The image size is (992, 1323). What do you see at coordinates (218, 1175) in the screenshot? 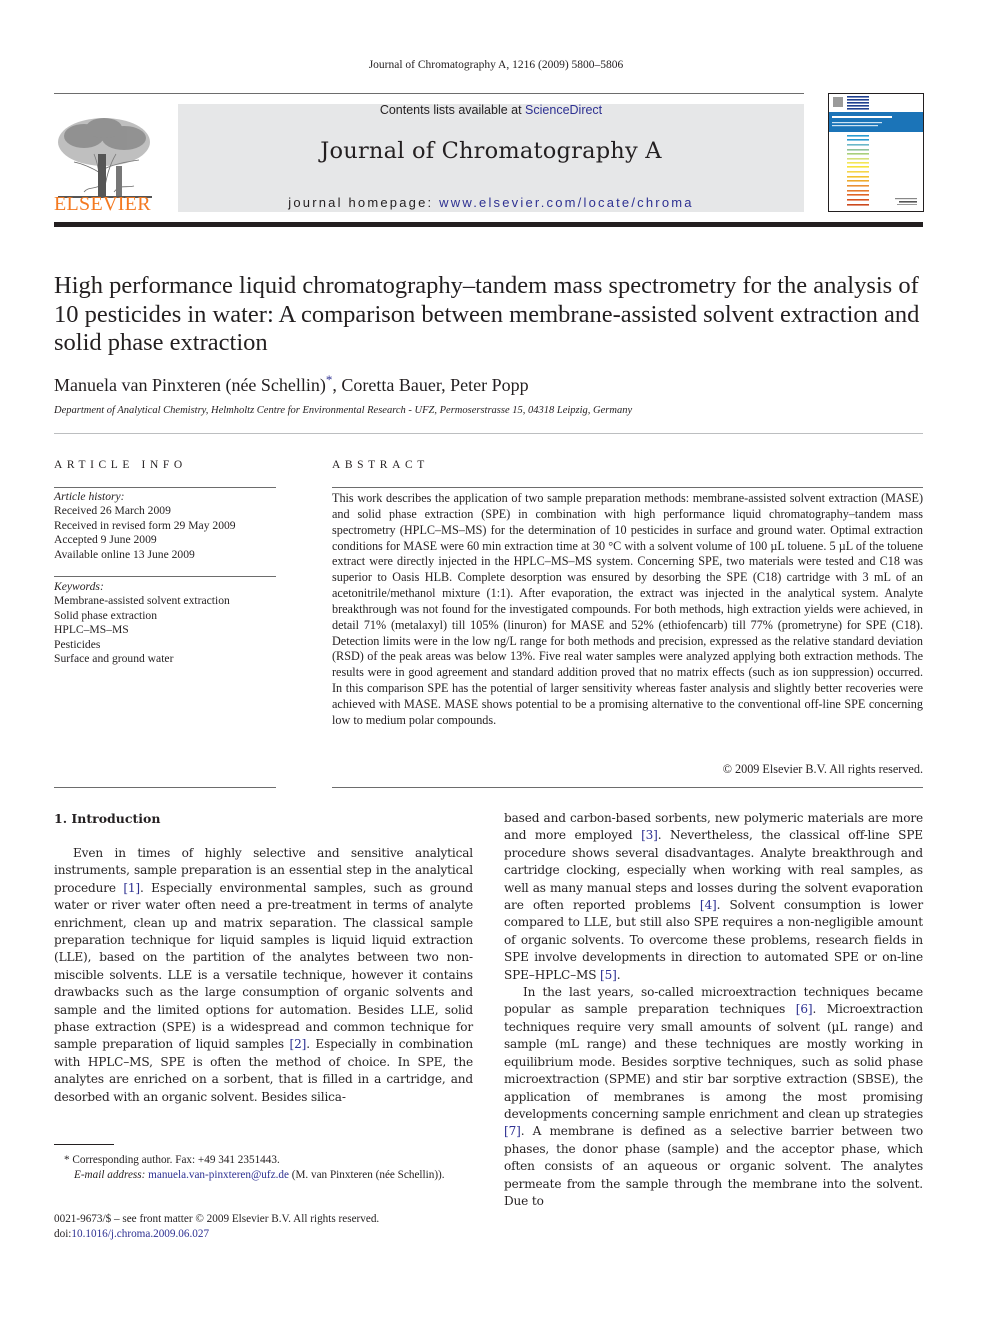
I see `email-link: manuela.van-pinxteren@ufz.de` at bounding box center [218, 1175].